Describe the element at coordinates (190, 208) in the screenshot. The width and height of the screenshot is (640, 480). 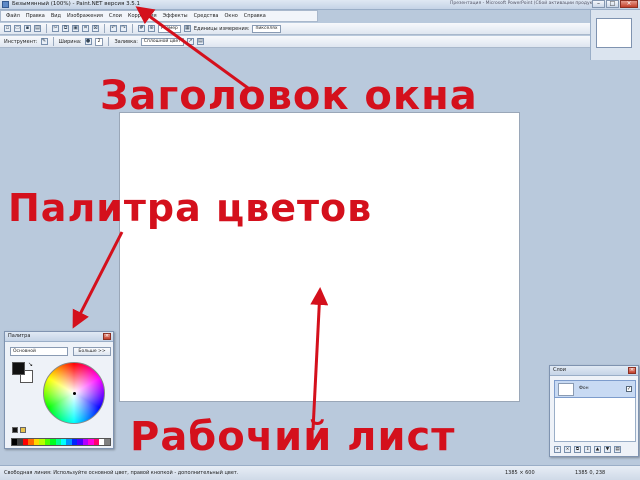
I see `annotation-color-palette: Палитра цветов` at that location.